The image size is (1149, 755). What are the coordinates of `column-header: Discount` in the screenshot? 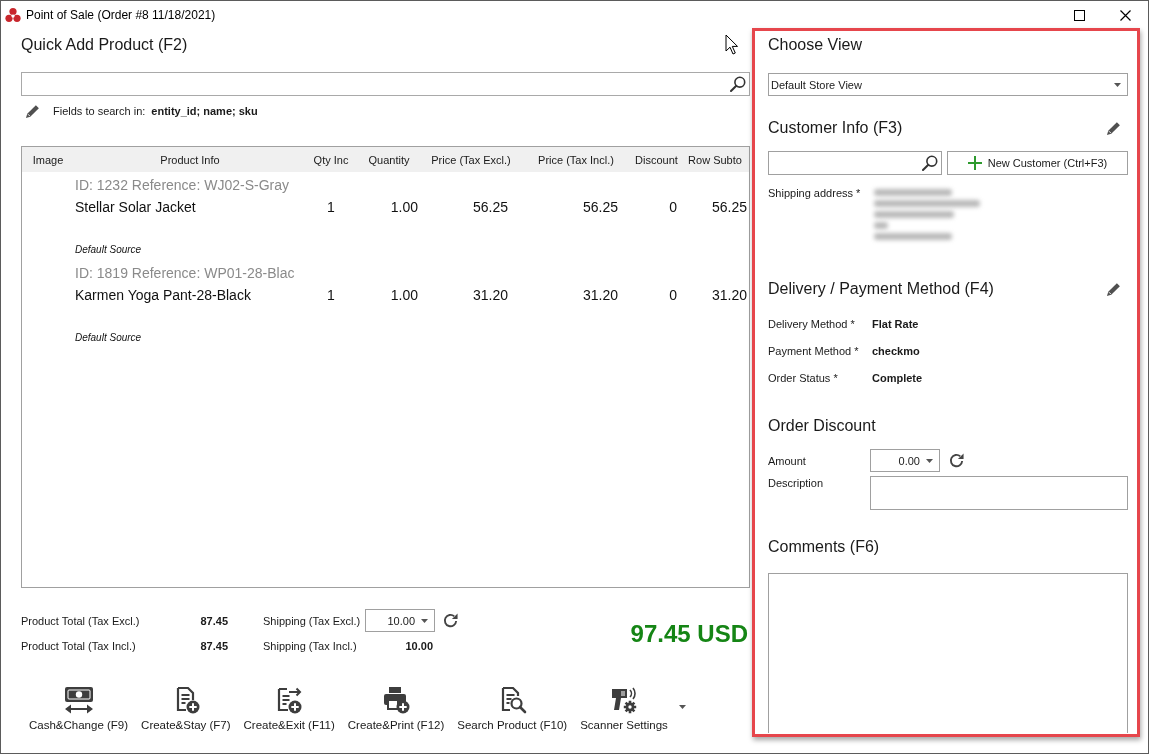 It's located at (656, 159).